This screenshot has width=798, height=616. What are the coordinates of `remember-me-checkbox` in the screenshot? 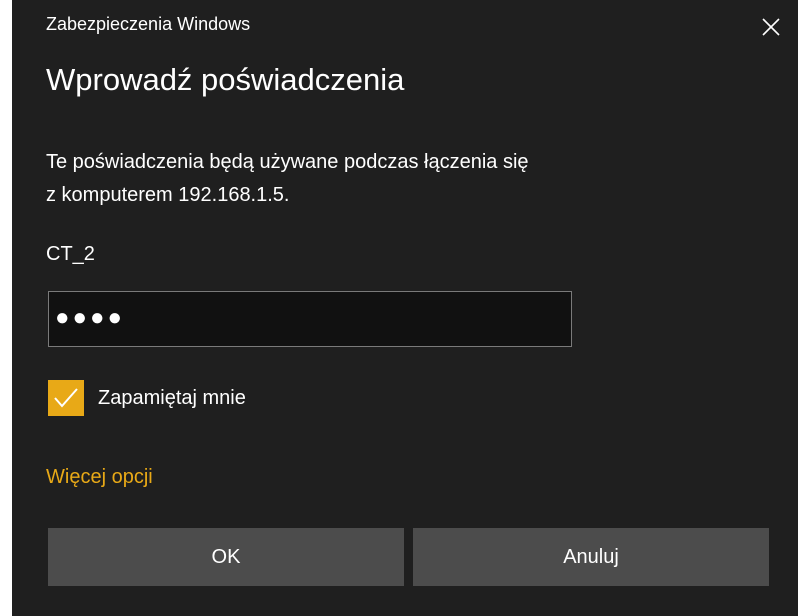 It's located at (66, 398).